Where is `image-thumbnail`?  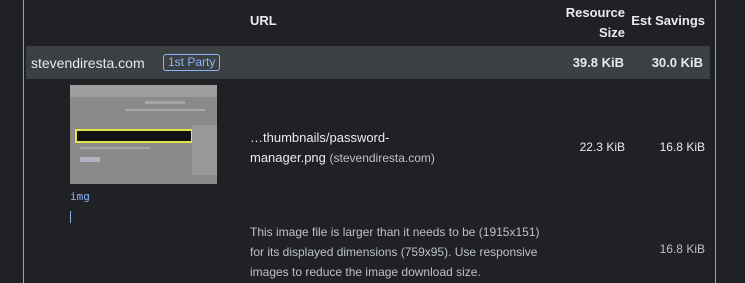
image-thumbnail is located at coordinates (143, 134).